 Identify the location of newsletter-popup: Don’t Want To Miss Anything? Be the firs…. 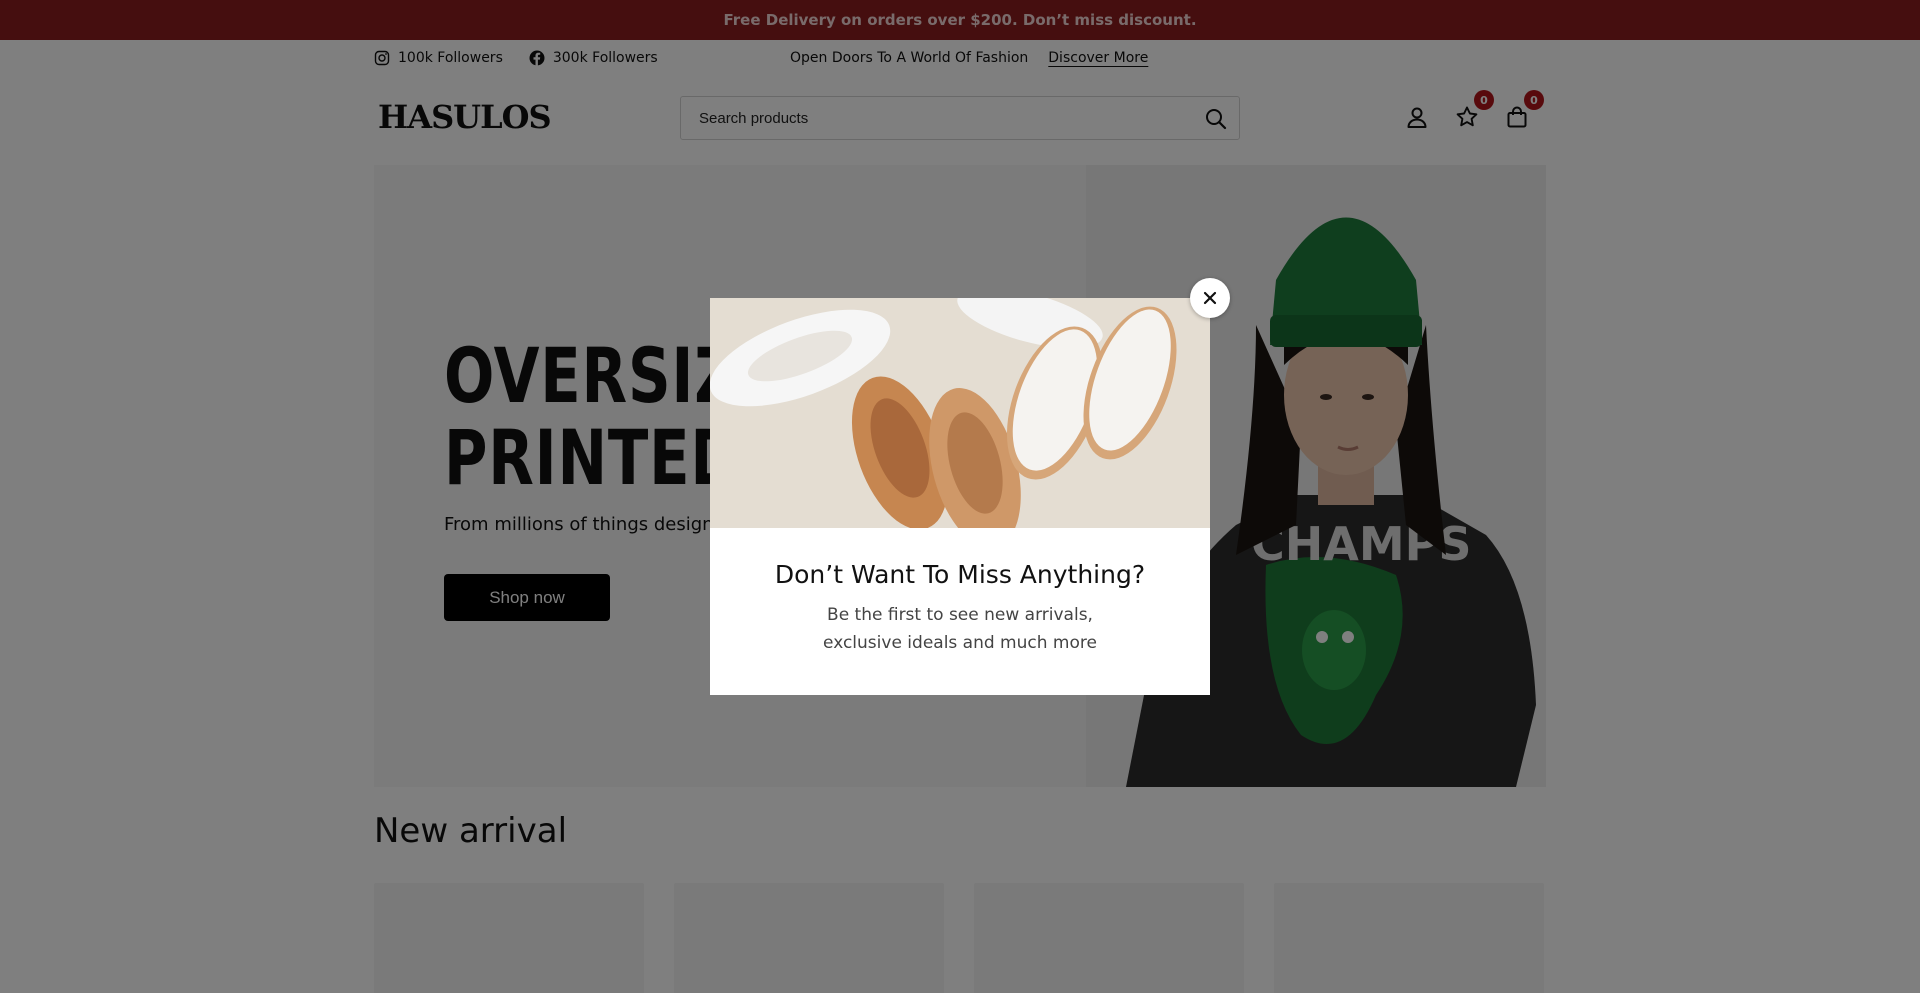
(960, 496).